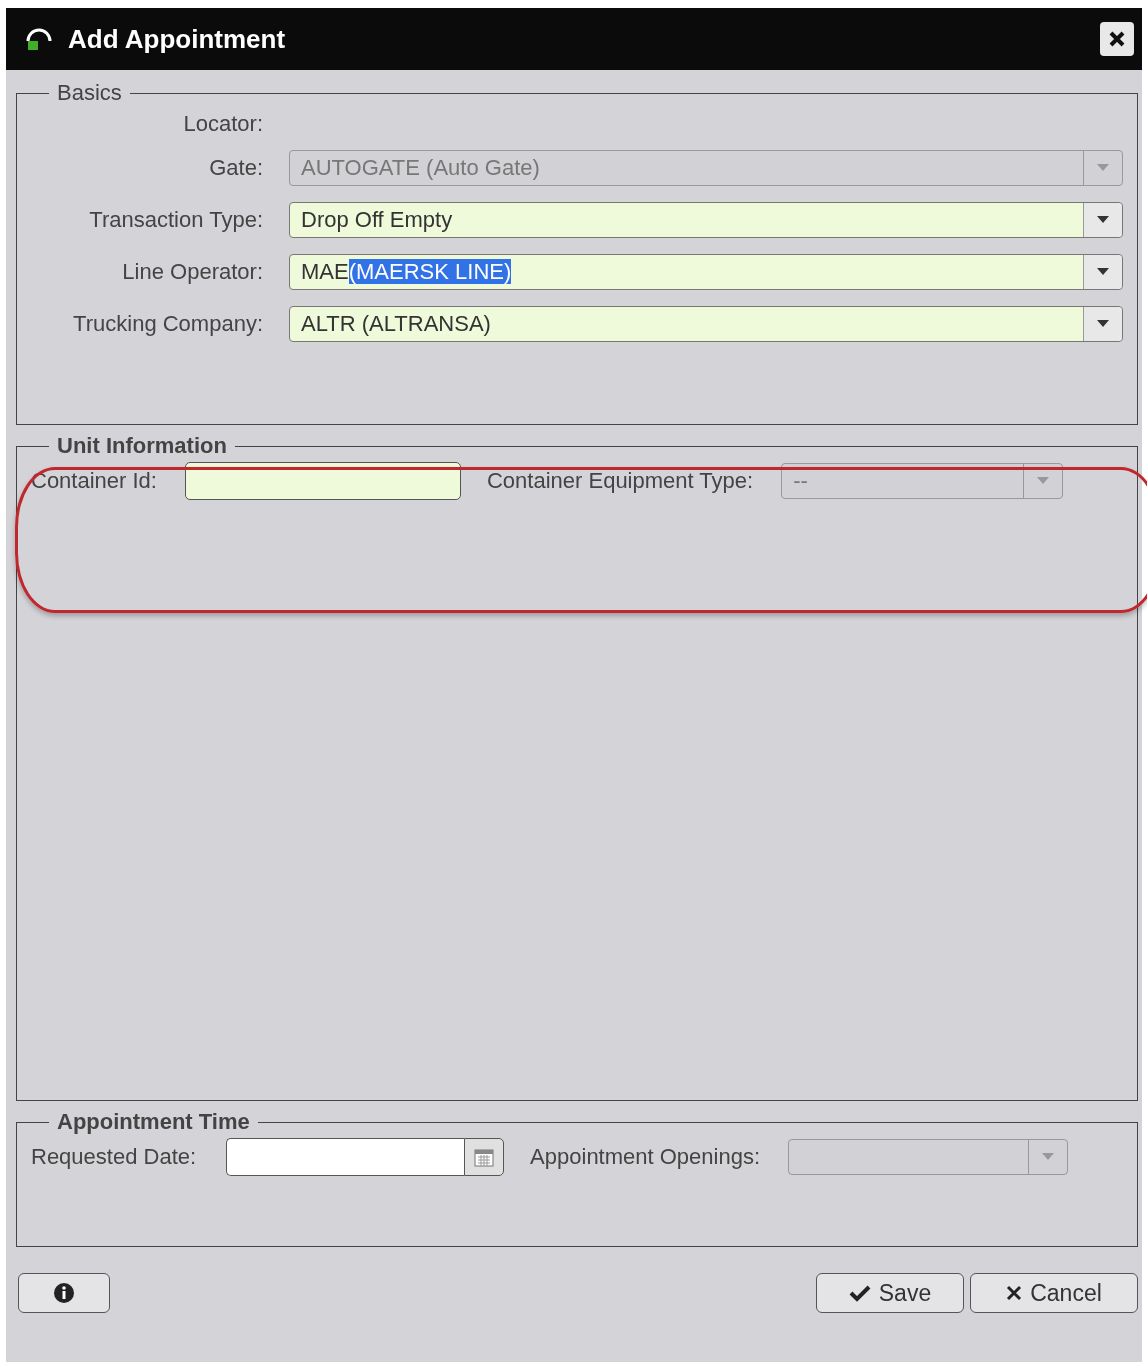  What do you see at coordinates (176, 220) in the screenshot?
I see `field-label: Transaction Type:` at bounding box center [176, 220].